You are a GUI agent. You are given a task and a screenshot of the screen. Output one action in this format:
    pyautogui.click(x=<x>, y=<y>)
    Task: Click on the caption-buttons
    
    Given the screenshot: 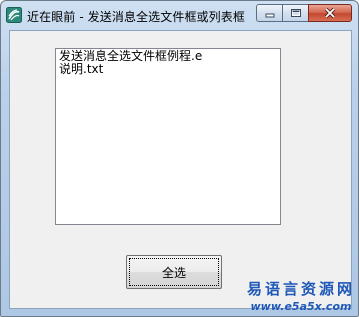 What is the action you would take?
    pyautogui.click(x=304, y=13)
    